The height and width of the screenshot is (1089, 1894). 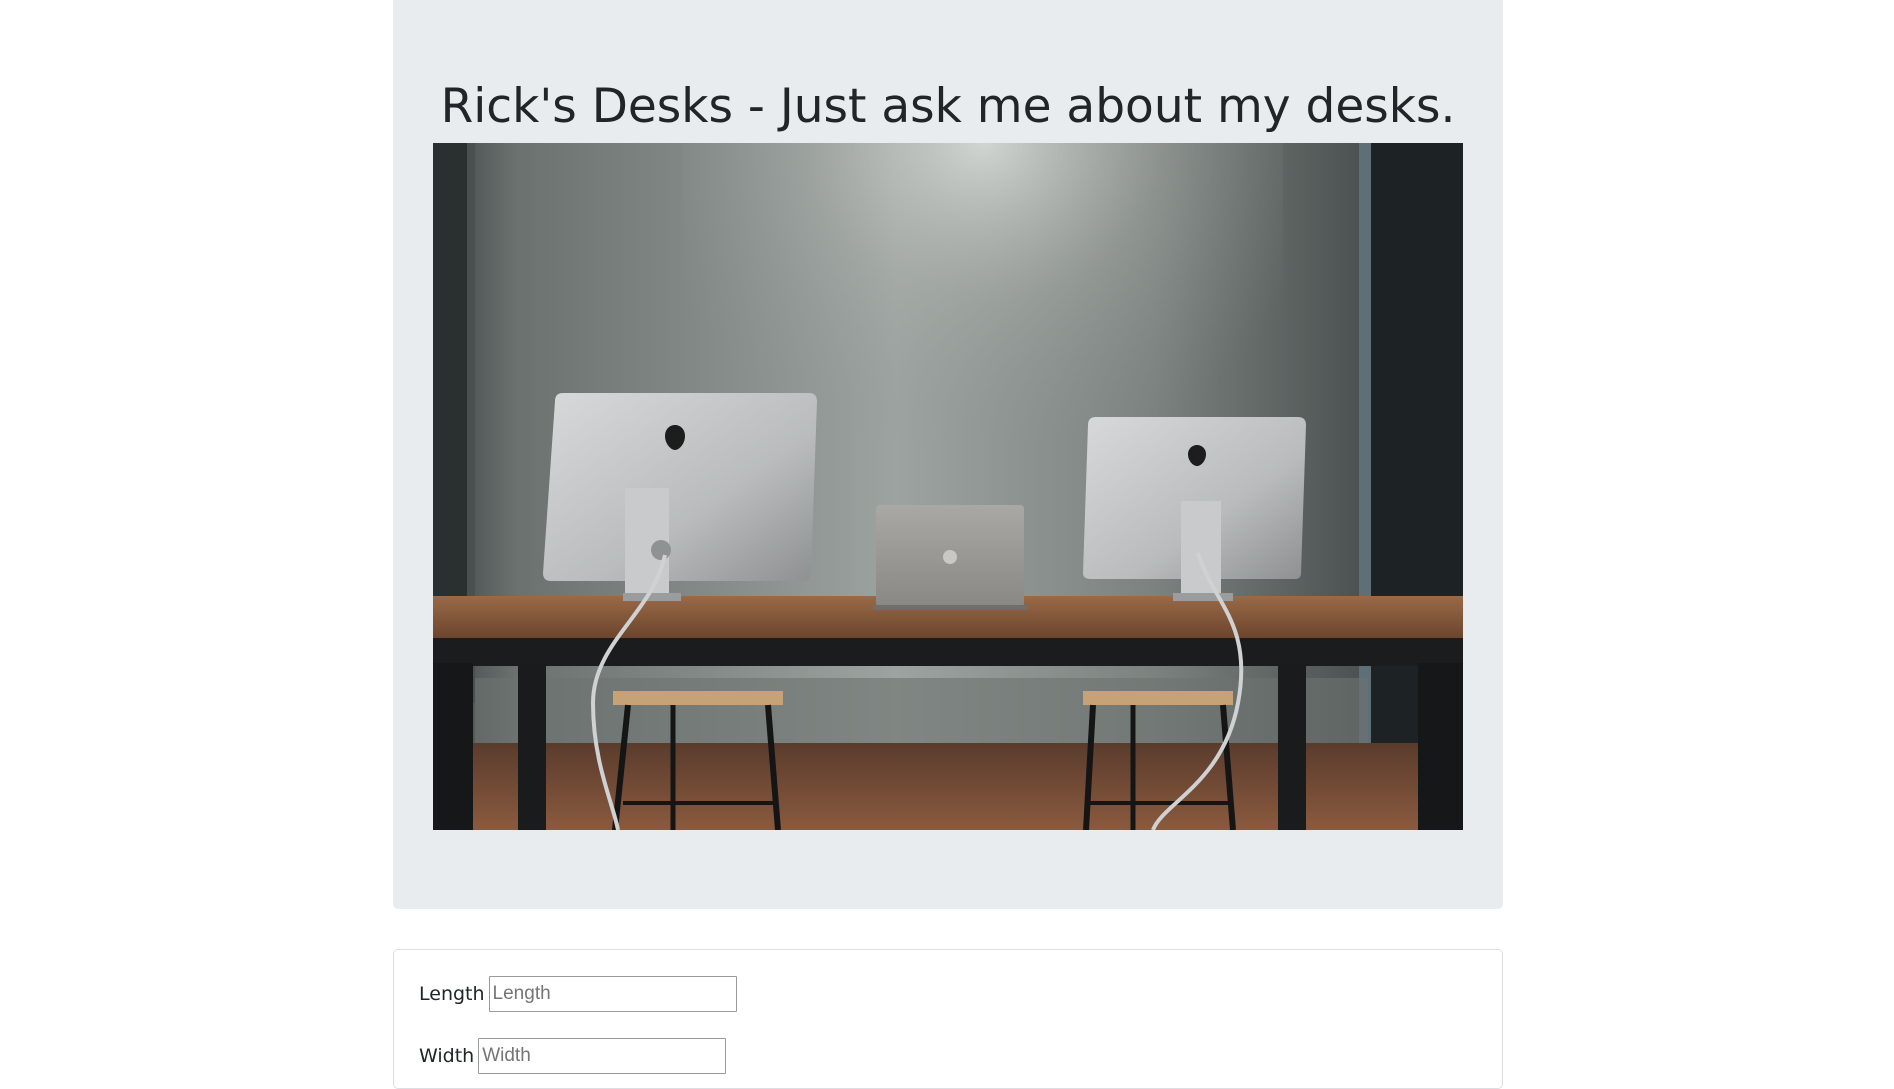 I want to click on length-label: Length, so click(x=452, y=994).